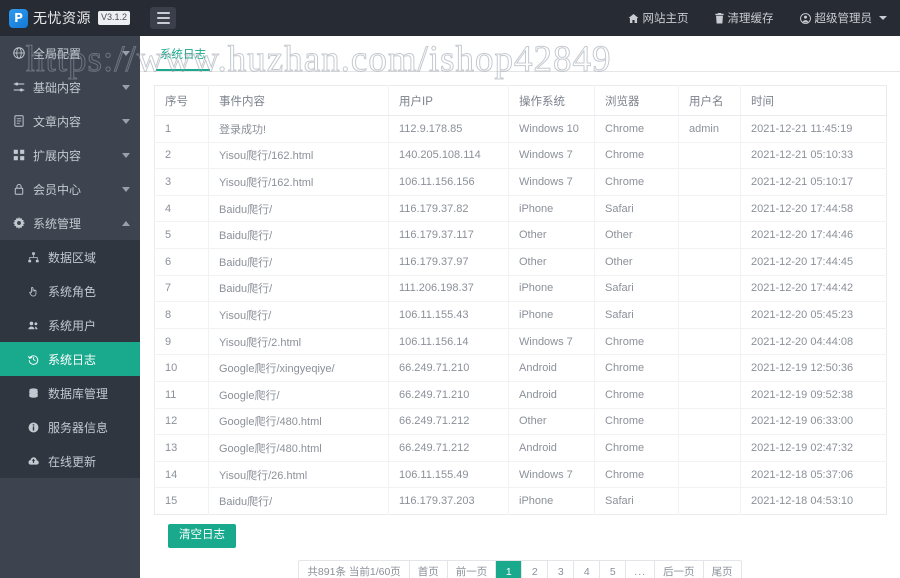 The width and height of the screenshot is (900, 578). I want to click on pagination-page-5: 5, so click(613, 569).